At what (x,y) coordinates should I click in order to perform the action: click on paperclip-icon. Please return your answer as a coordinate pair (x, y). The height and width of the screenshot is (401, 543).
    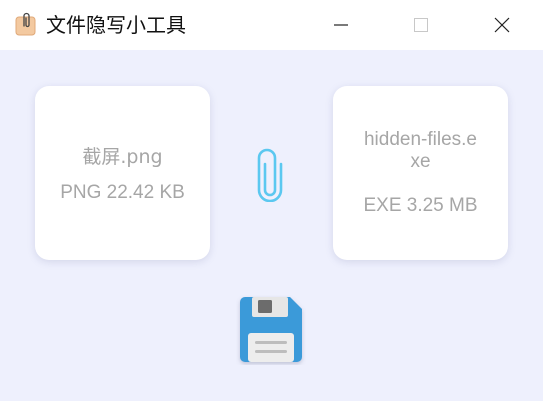
    Looking at the image, I should click on (270, 175).